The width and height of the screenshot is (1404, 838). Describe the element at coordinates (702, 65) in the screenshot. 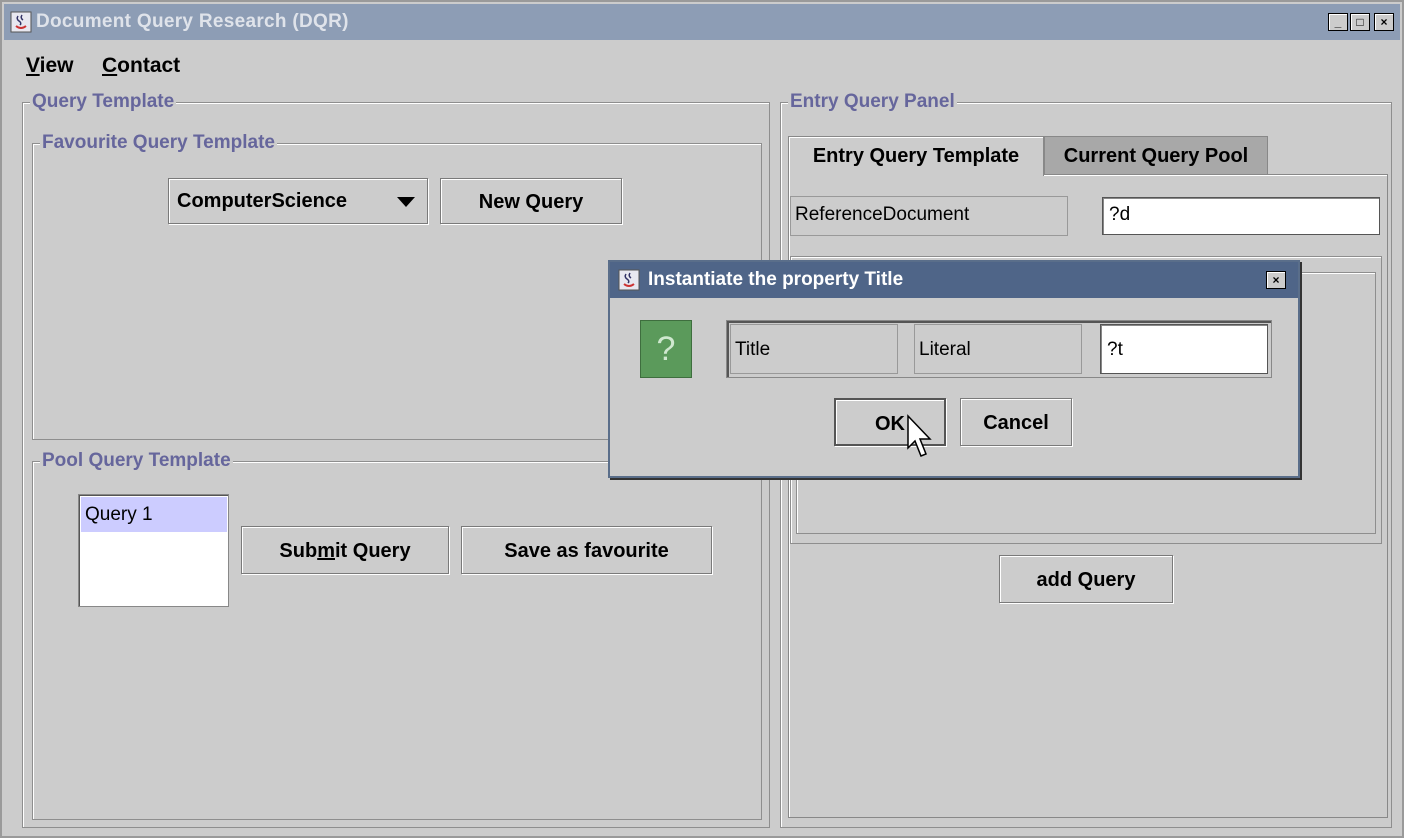

I see `menu-bar: View Contact` at that location.